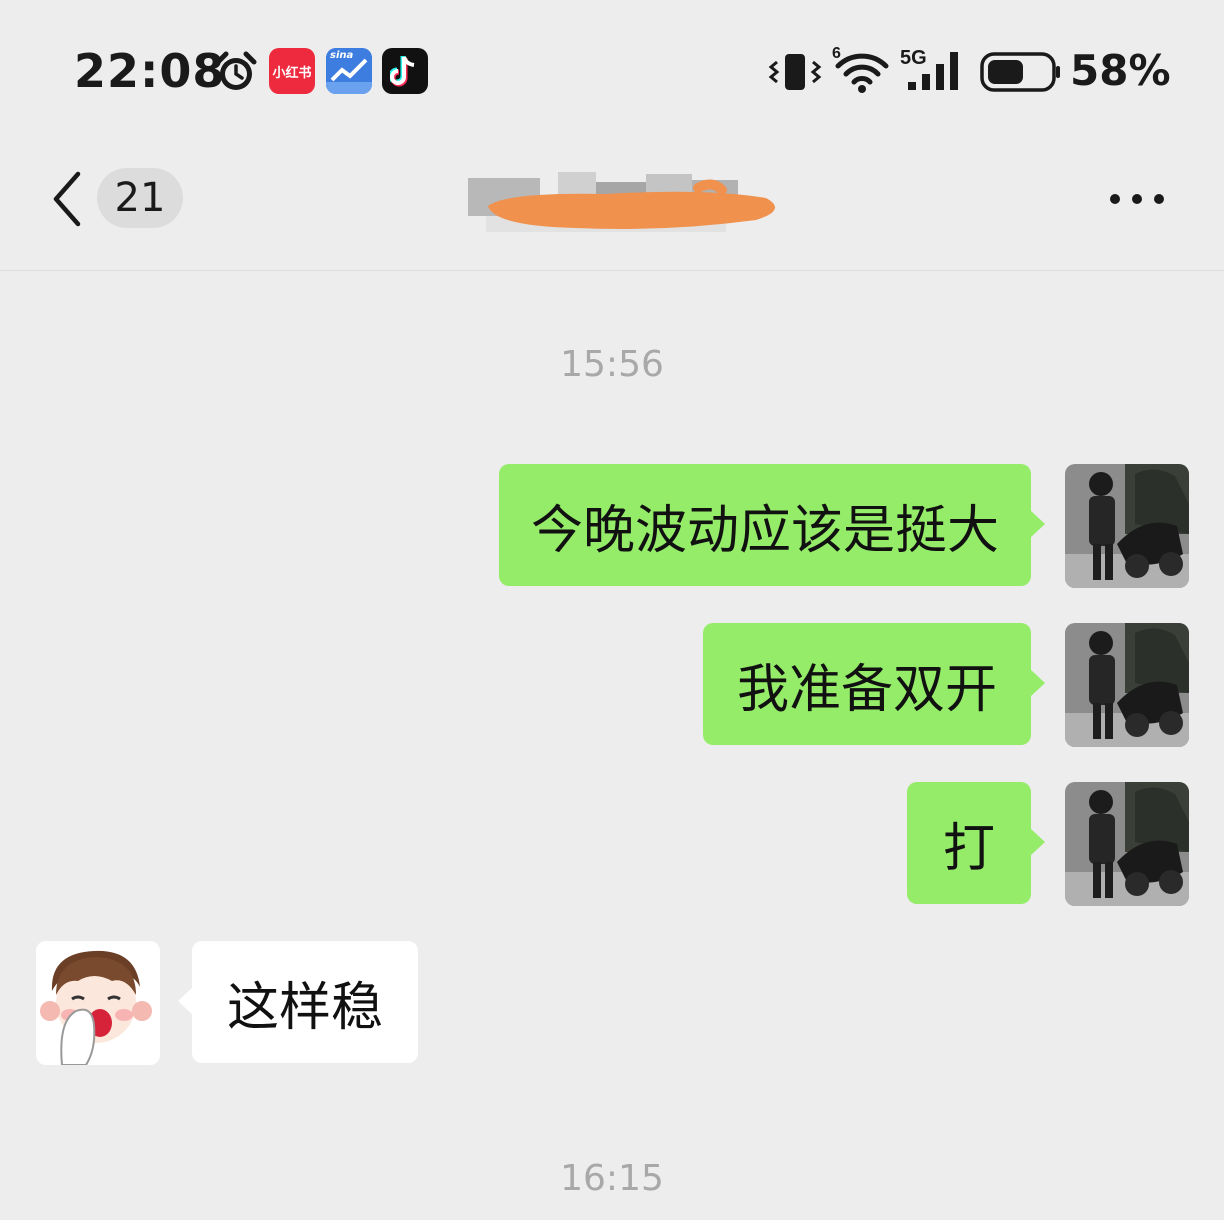  I want to click on unread-count-badge: 21, so click(140, 198).